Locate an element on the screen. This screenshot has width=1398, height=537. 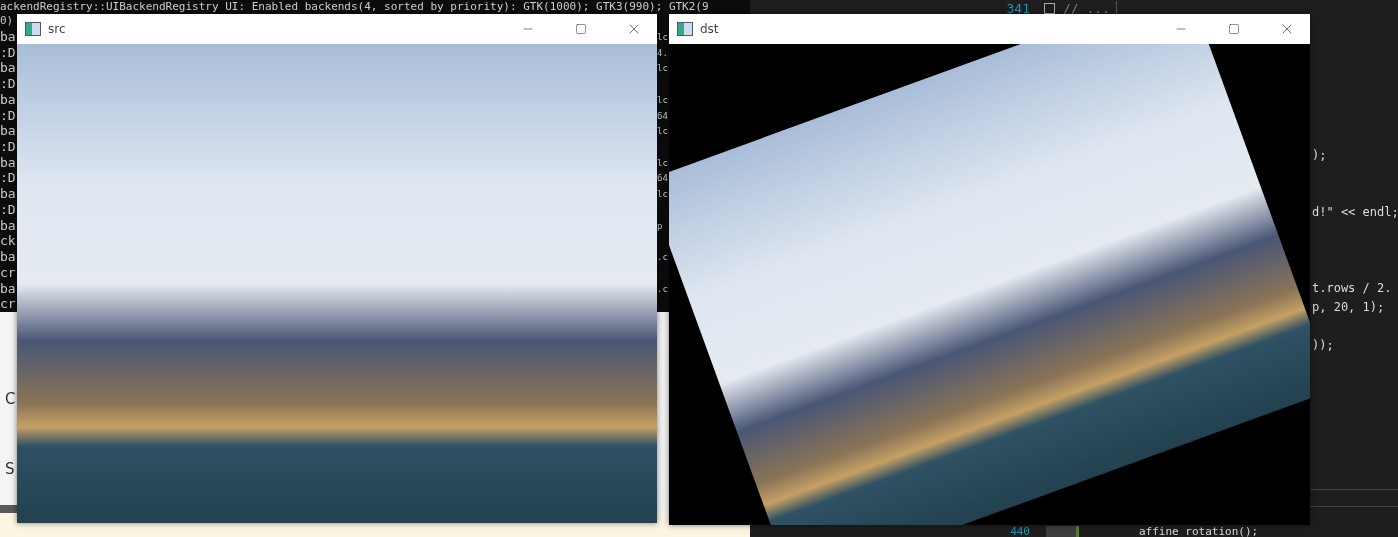
code-line: ); is located at coordinates (1320, 155).